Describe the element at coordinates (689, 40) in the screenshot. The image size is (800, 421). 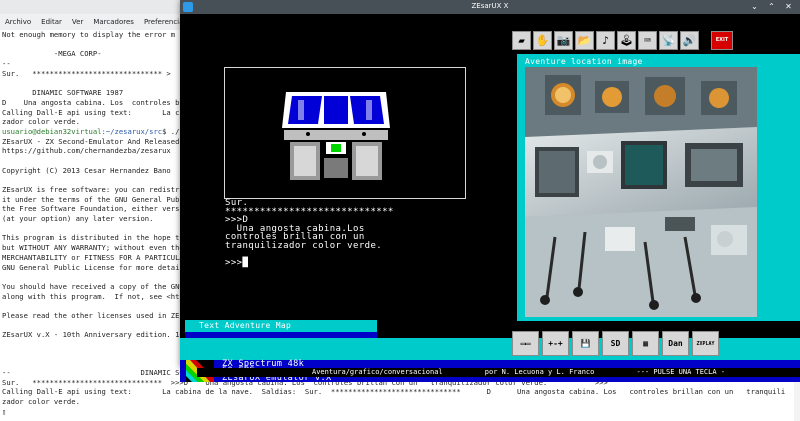
I see `speaker-icon: 🔊` at that location.